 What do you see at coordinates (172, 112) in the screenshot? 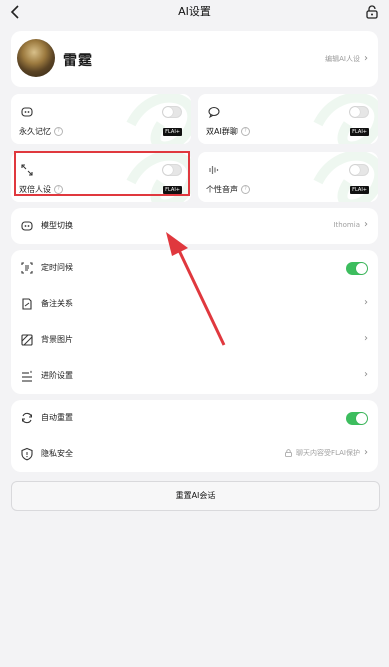
I see `permanent-memory-toggle` at bounding box center [172, 112].